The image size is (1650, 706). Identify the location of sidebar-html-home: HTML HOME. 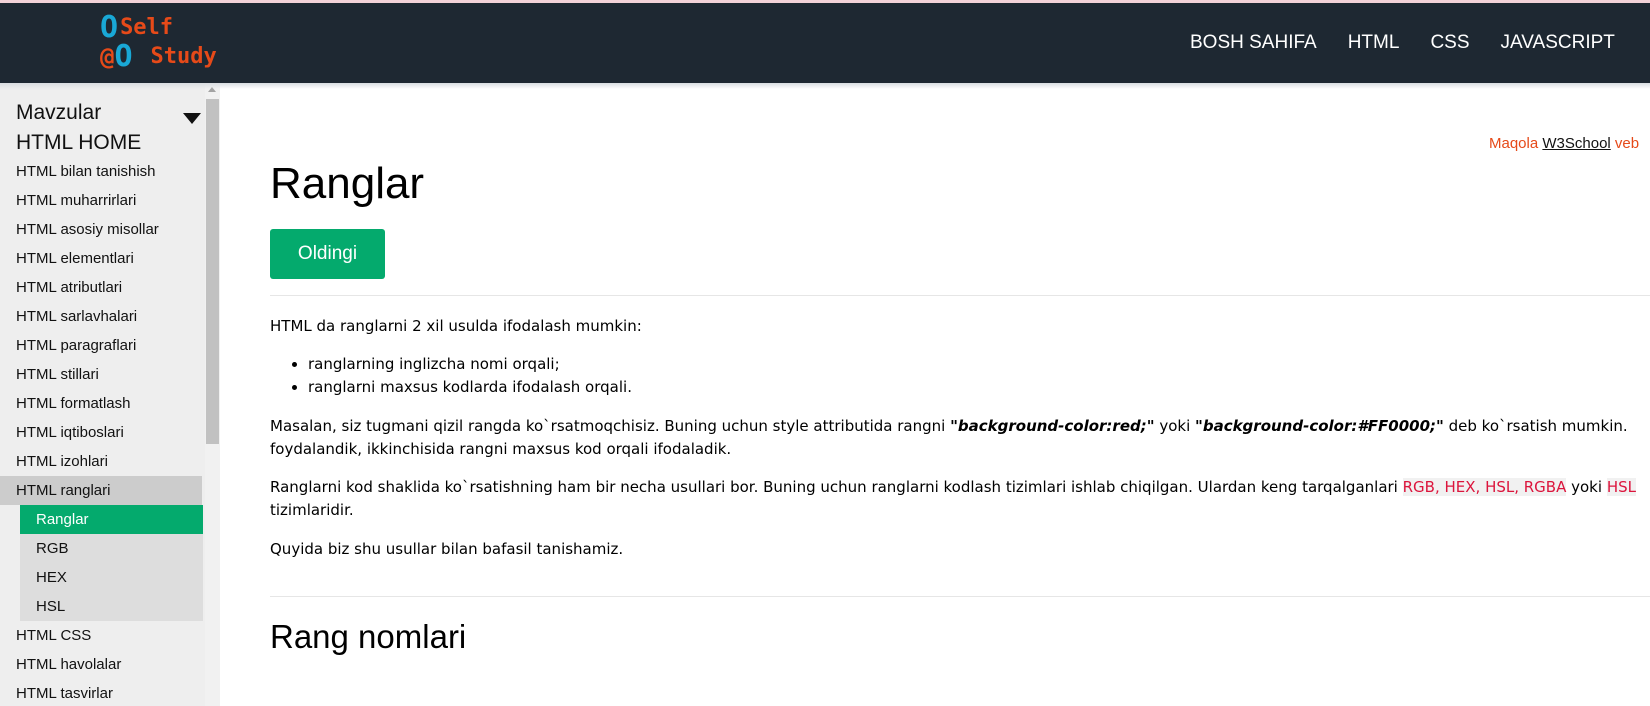
(78, 143).